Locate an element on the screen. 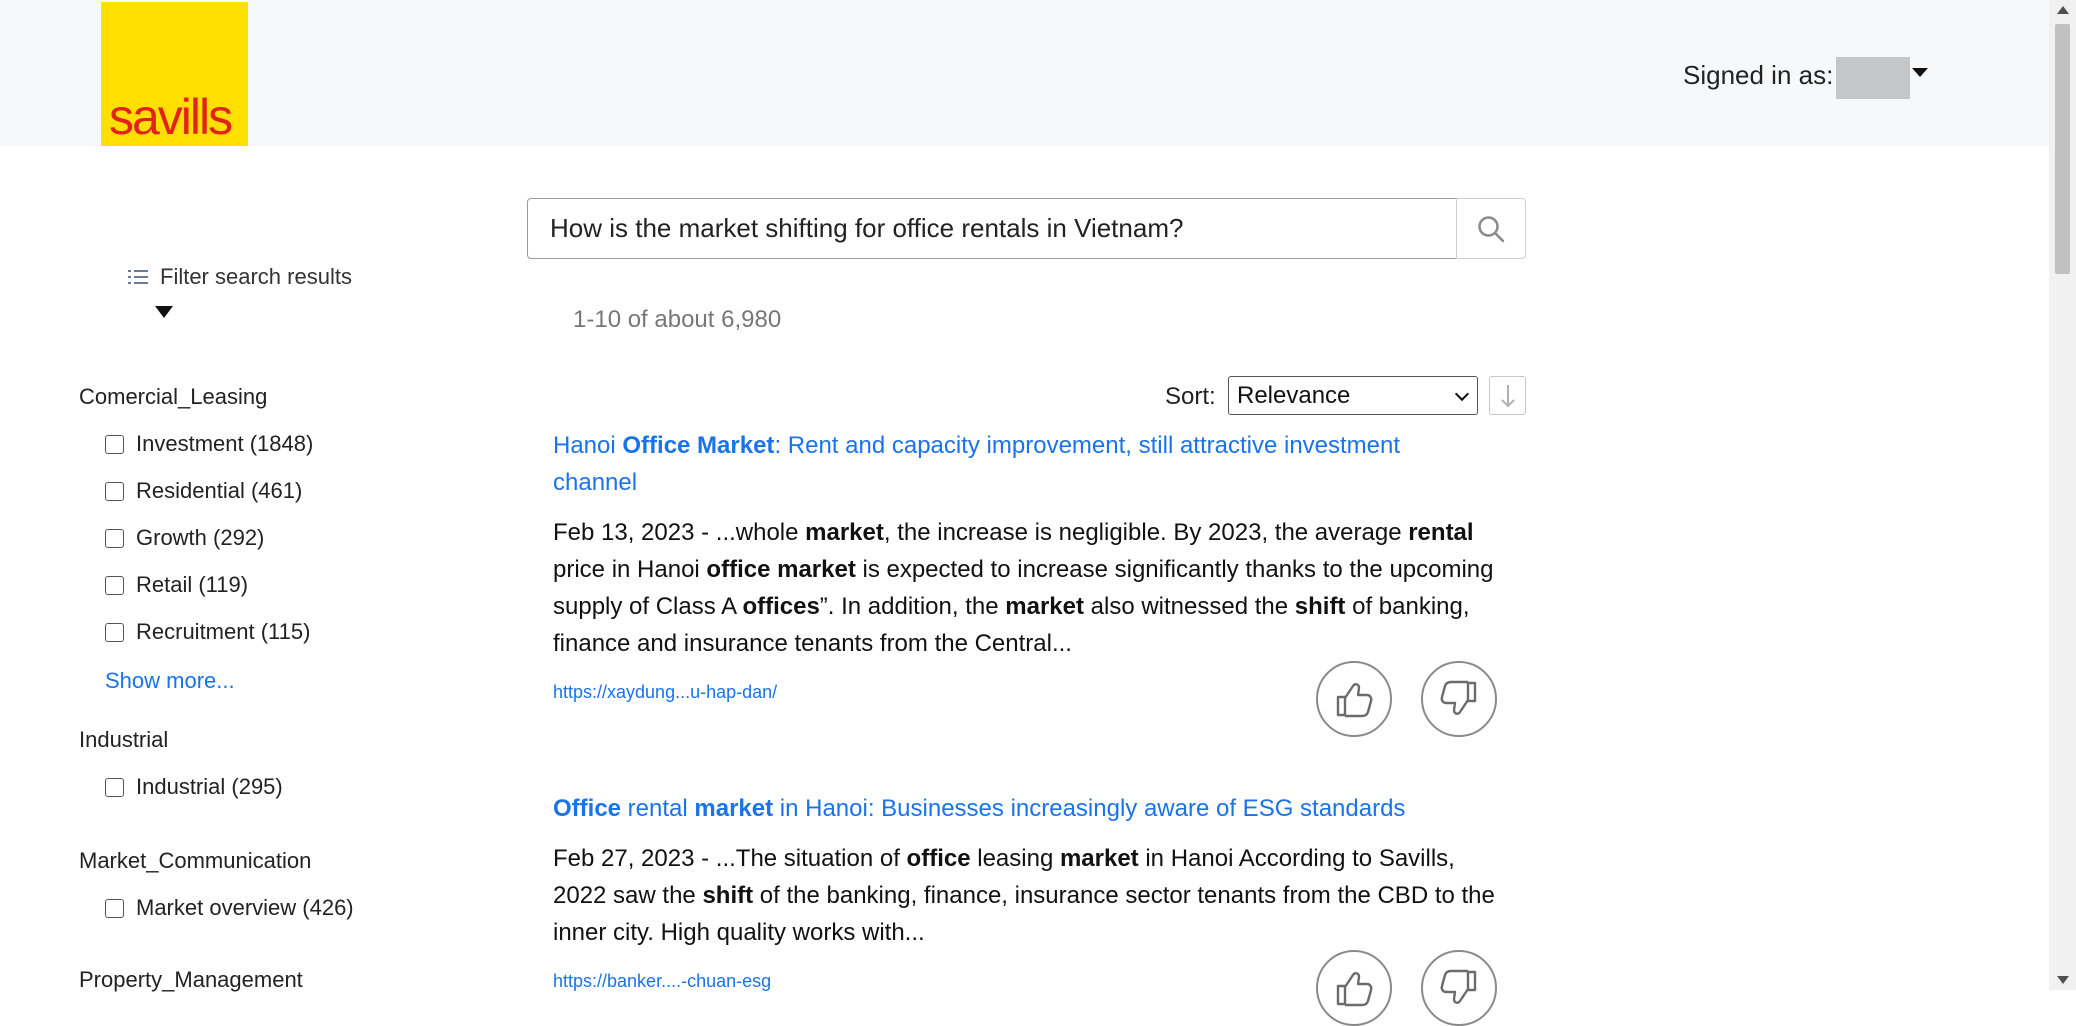  filter-search-results-toggle: Filter search results is located at coordinates (240, 277).